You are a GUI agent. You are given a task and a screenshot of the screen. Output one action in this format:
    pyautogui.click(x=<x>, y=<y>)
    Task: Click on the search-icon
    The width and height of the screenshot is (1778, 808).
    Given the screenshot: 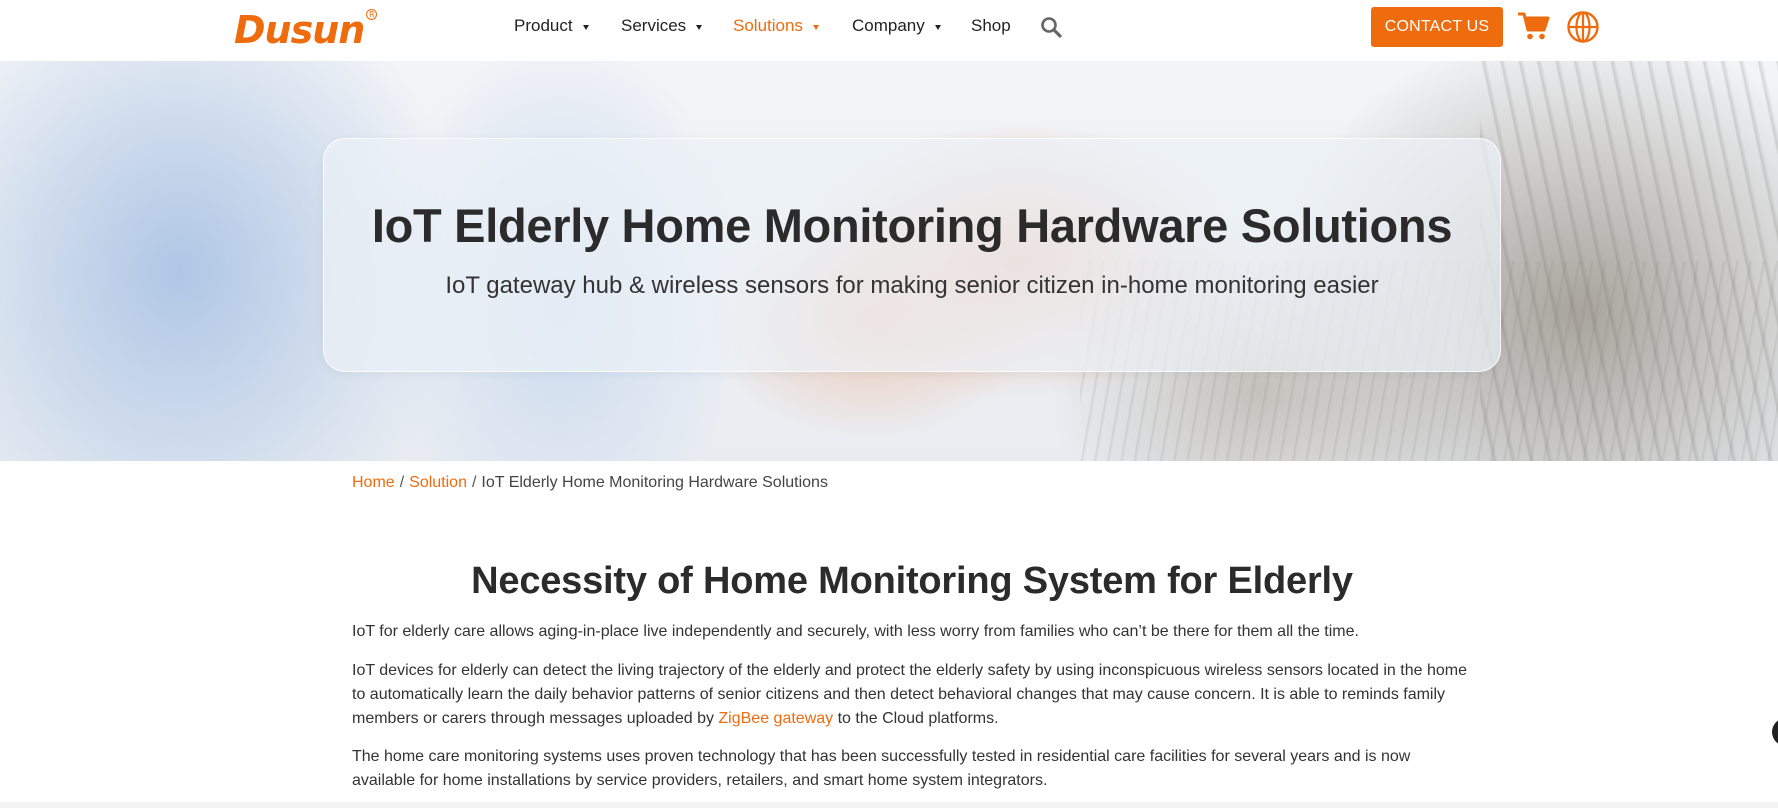 What is the action you would take?
    pyautogui.click(x=1051, y=27)
    